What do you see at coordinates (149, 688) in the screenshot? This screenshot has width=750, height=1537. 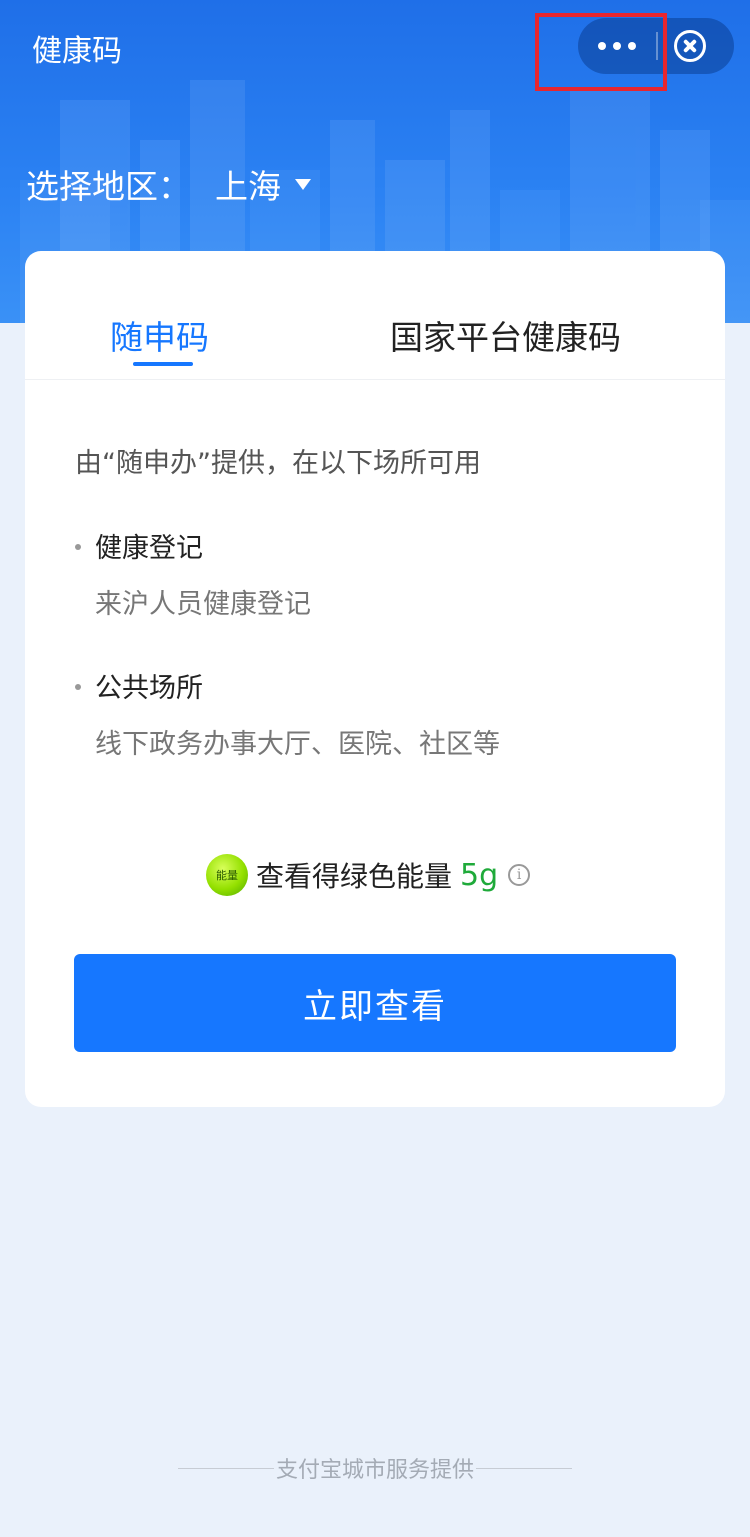 I see `item-title: 公共场所` at bounding box center [149, 688].